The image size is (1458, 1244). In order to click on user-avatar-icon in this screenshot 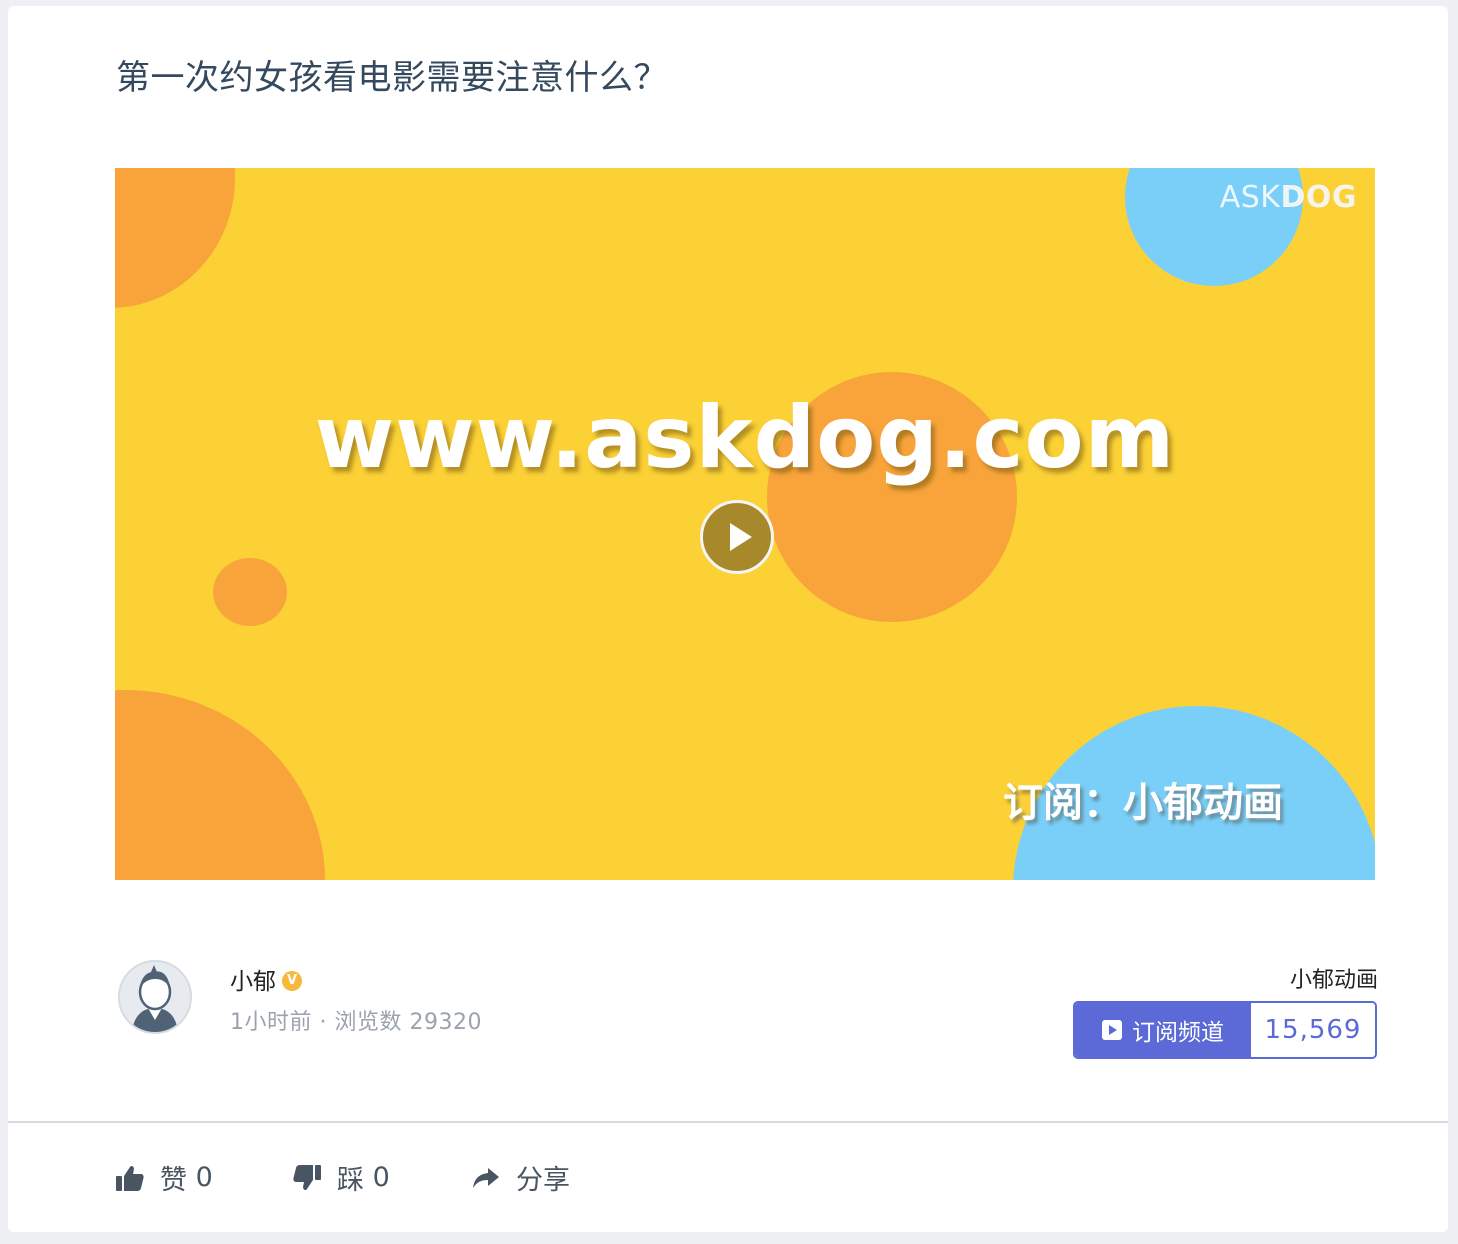, I will do `click(155, 997)`.